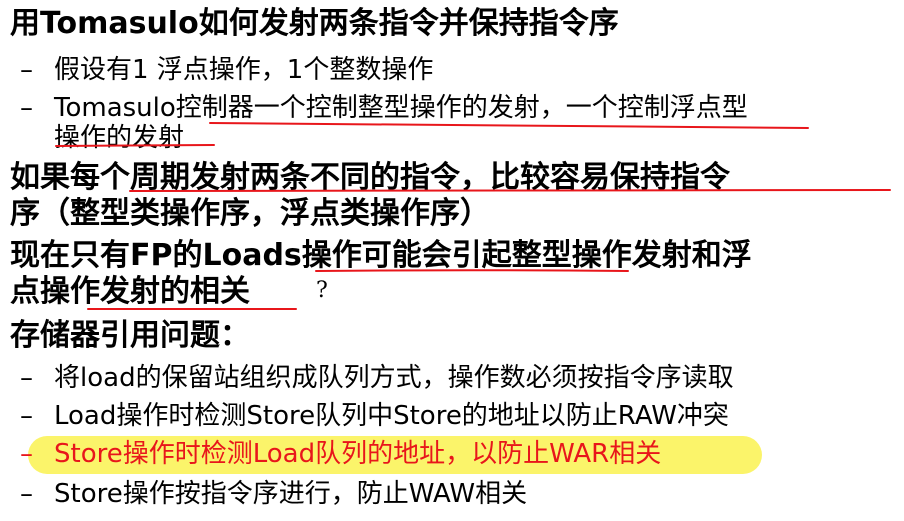 This screenshot has height=521, width=904. What do you see at coordinates (509, 125) in the screenshot?
I see `underline-controller` at bounding box center [509, 125].